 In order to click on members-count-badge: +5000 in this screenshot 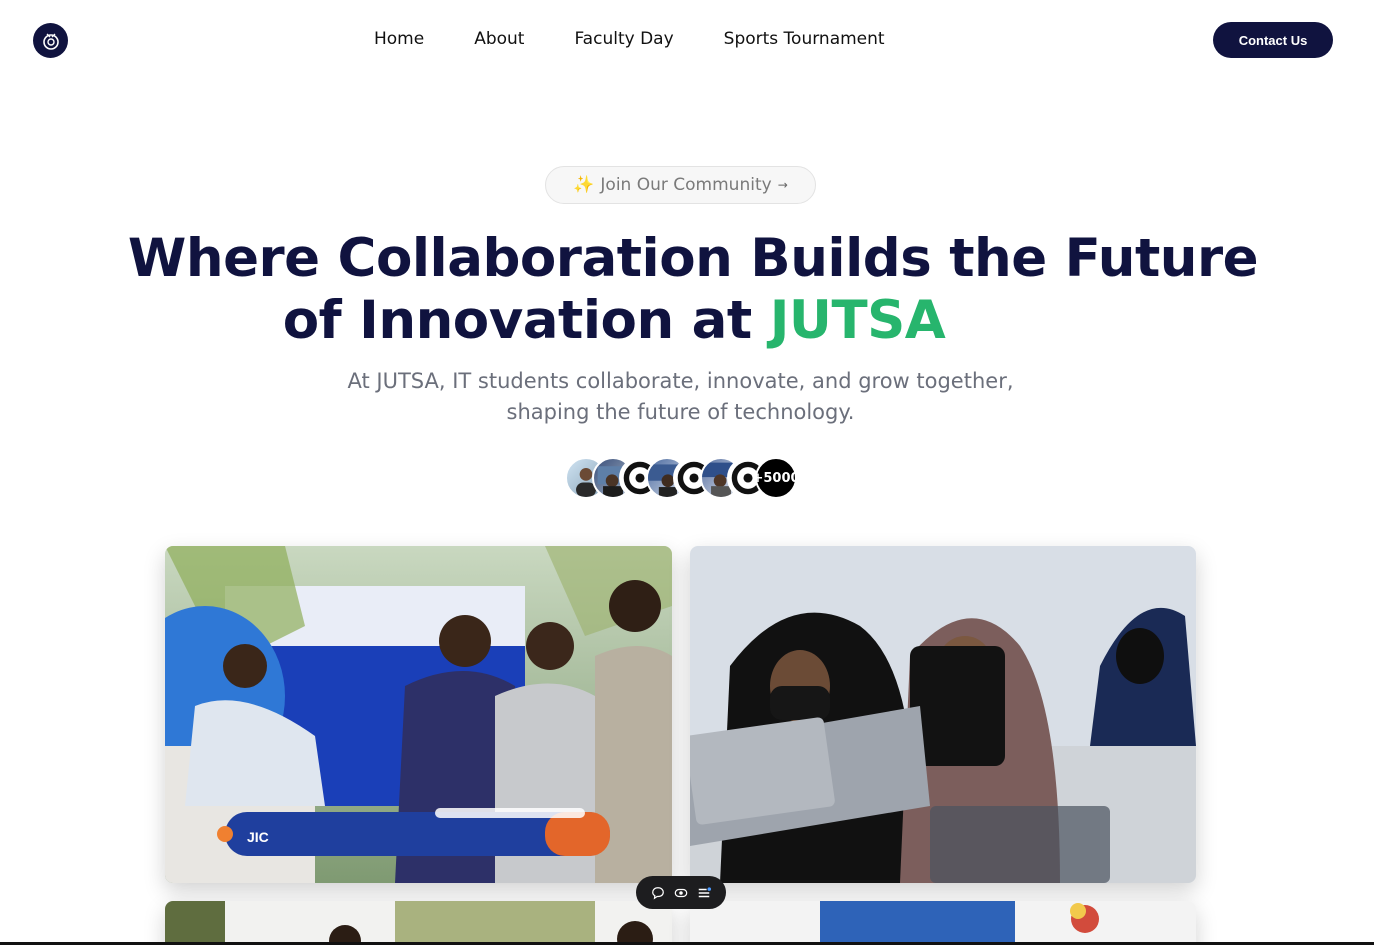, I will do `click(776, 478)`.